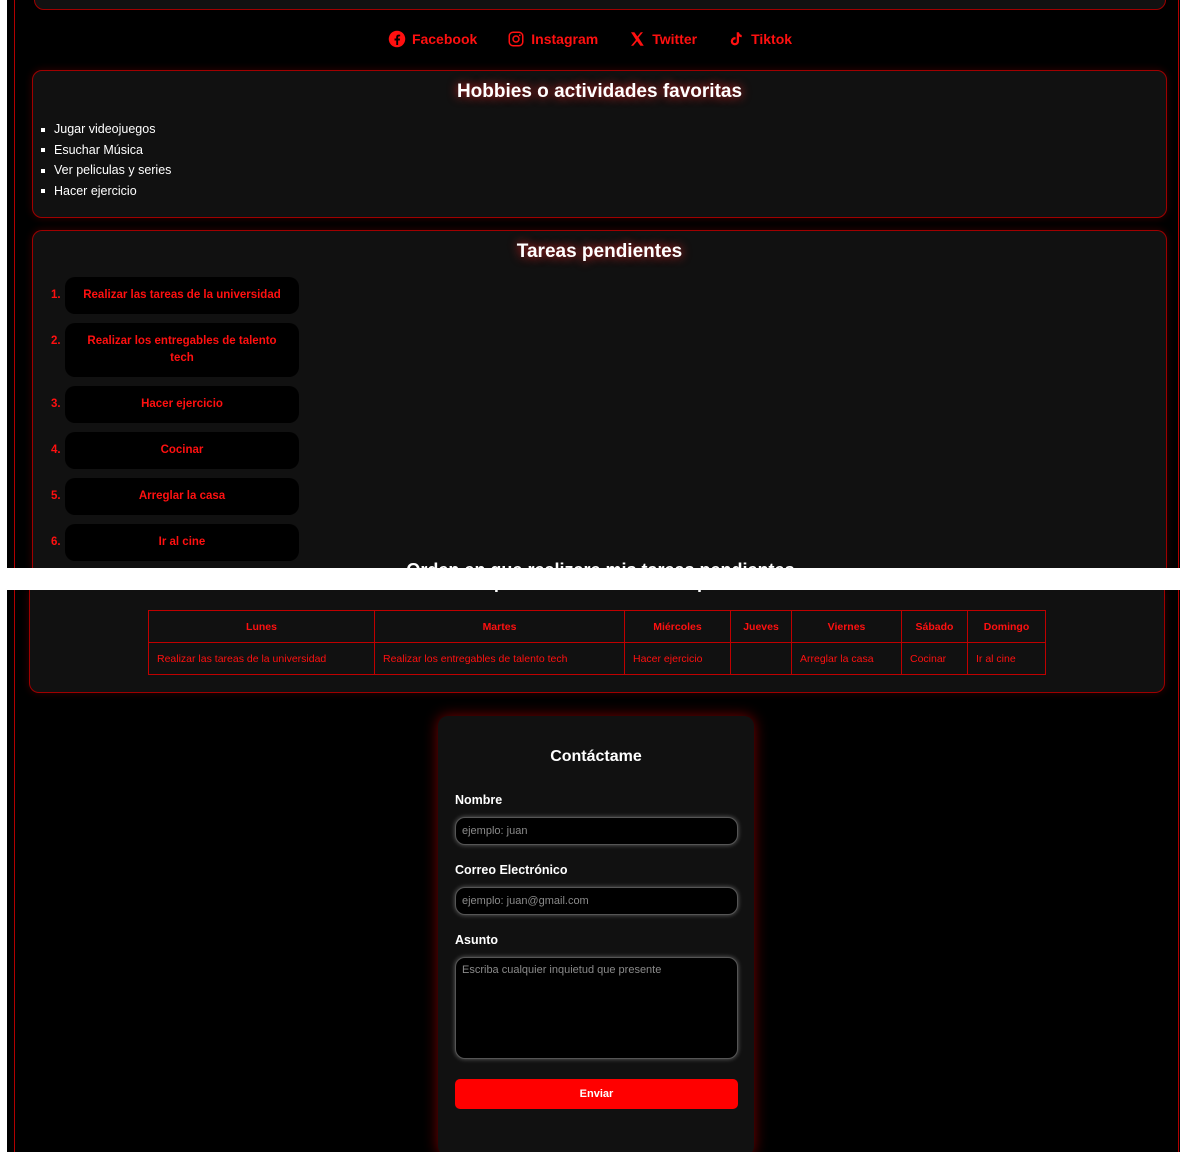 The height and width of the screenshot is (1152, 1180). I want to click on subject-field, so click(596, 1008).